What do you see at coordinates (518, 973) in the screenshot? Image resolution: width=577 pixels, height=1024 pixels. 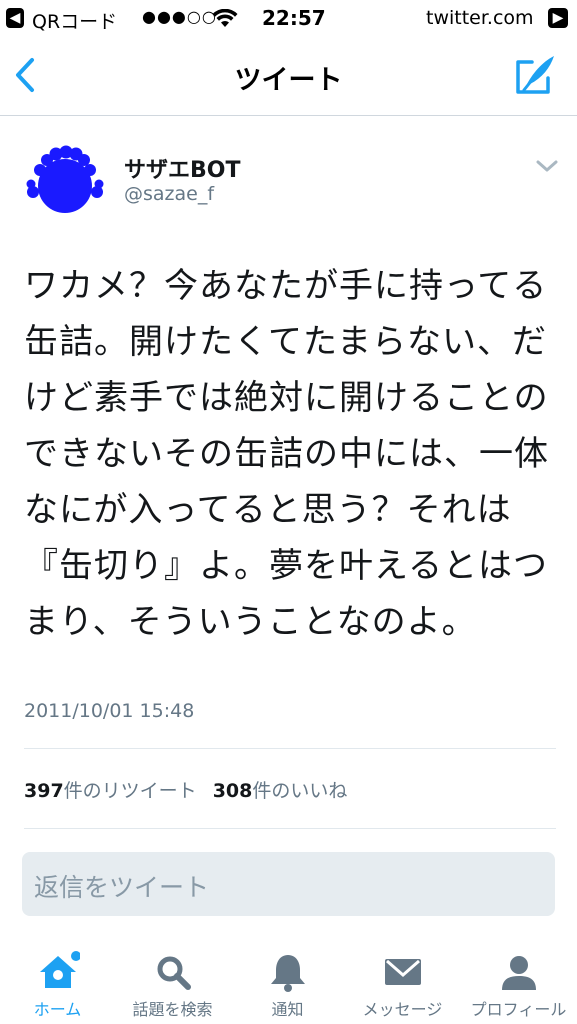 I see `person-icon` at bounding box center [518, 973].